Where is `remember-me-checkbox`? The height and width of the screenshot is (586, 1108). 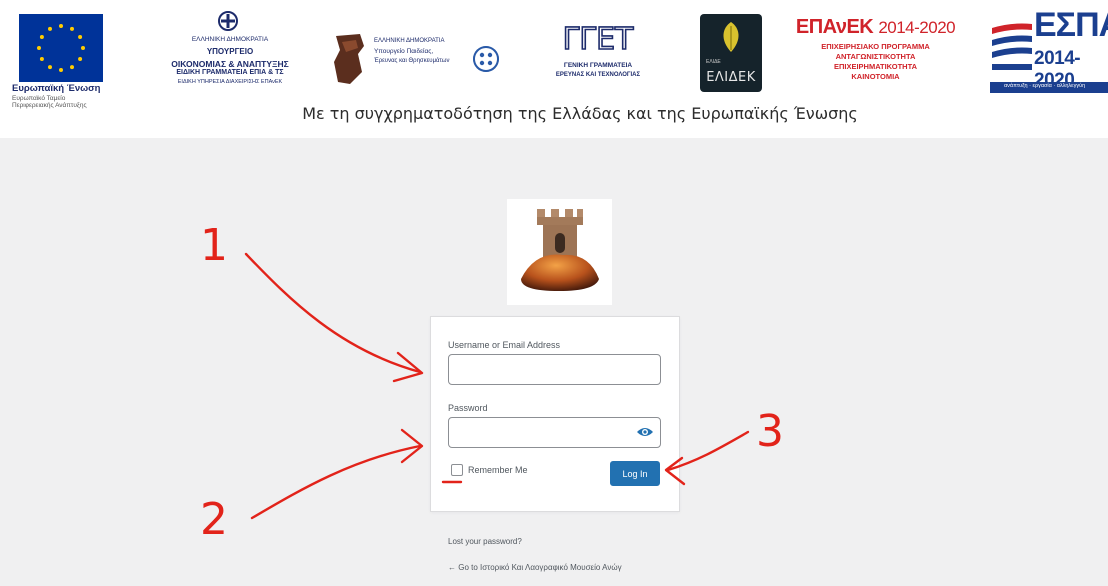 remember-me-checkbox is located at coordinates (457, 470).